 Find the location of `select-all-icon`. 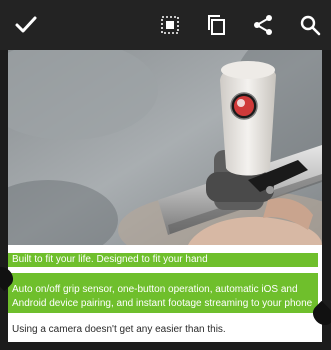

select-all-icon is located at coordinates (170, 25).